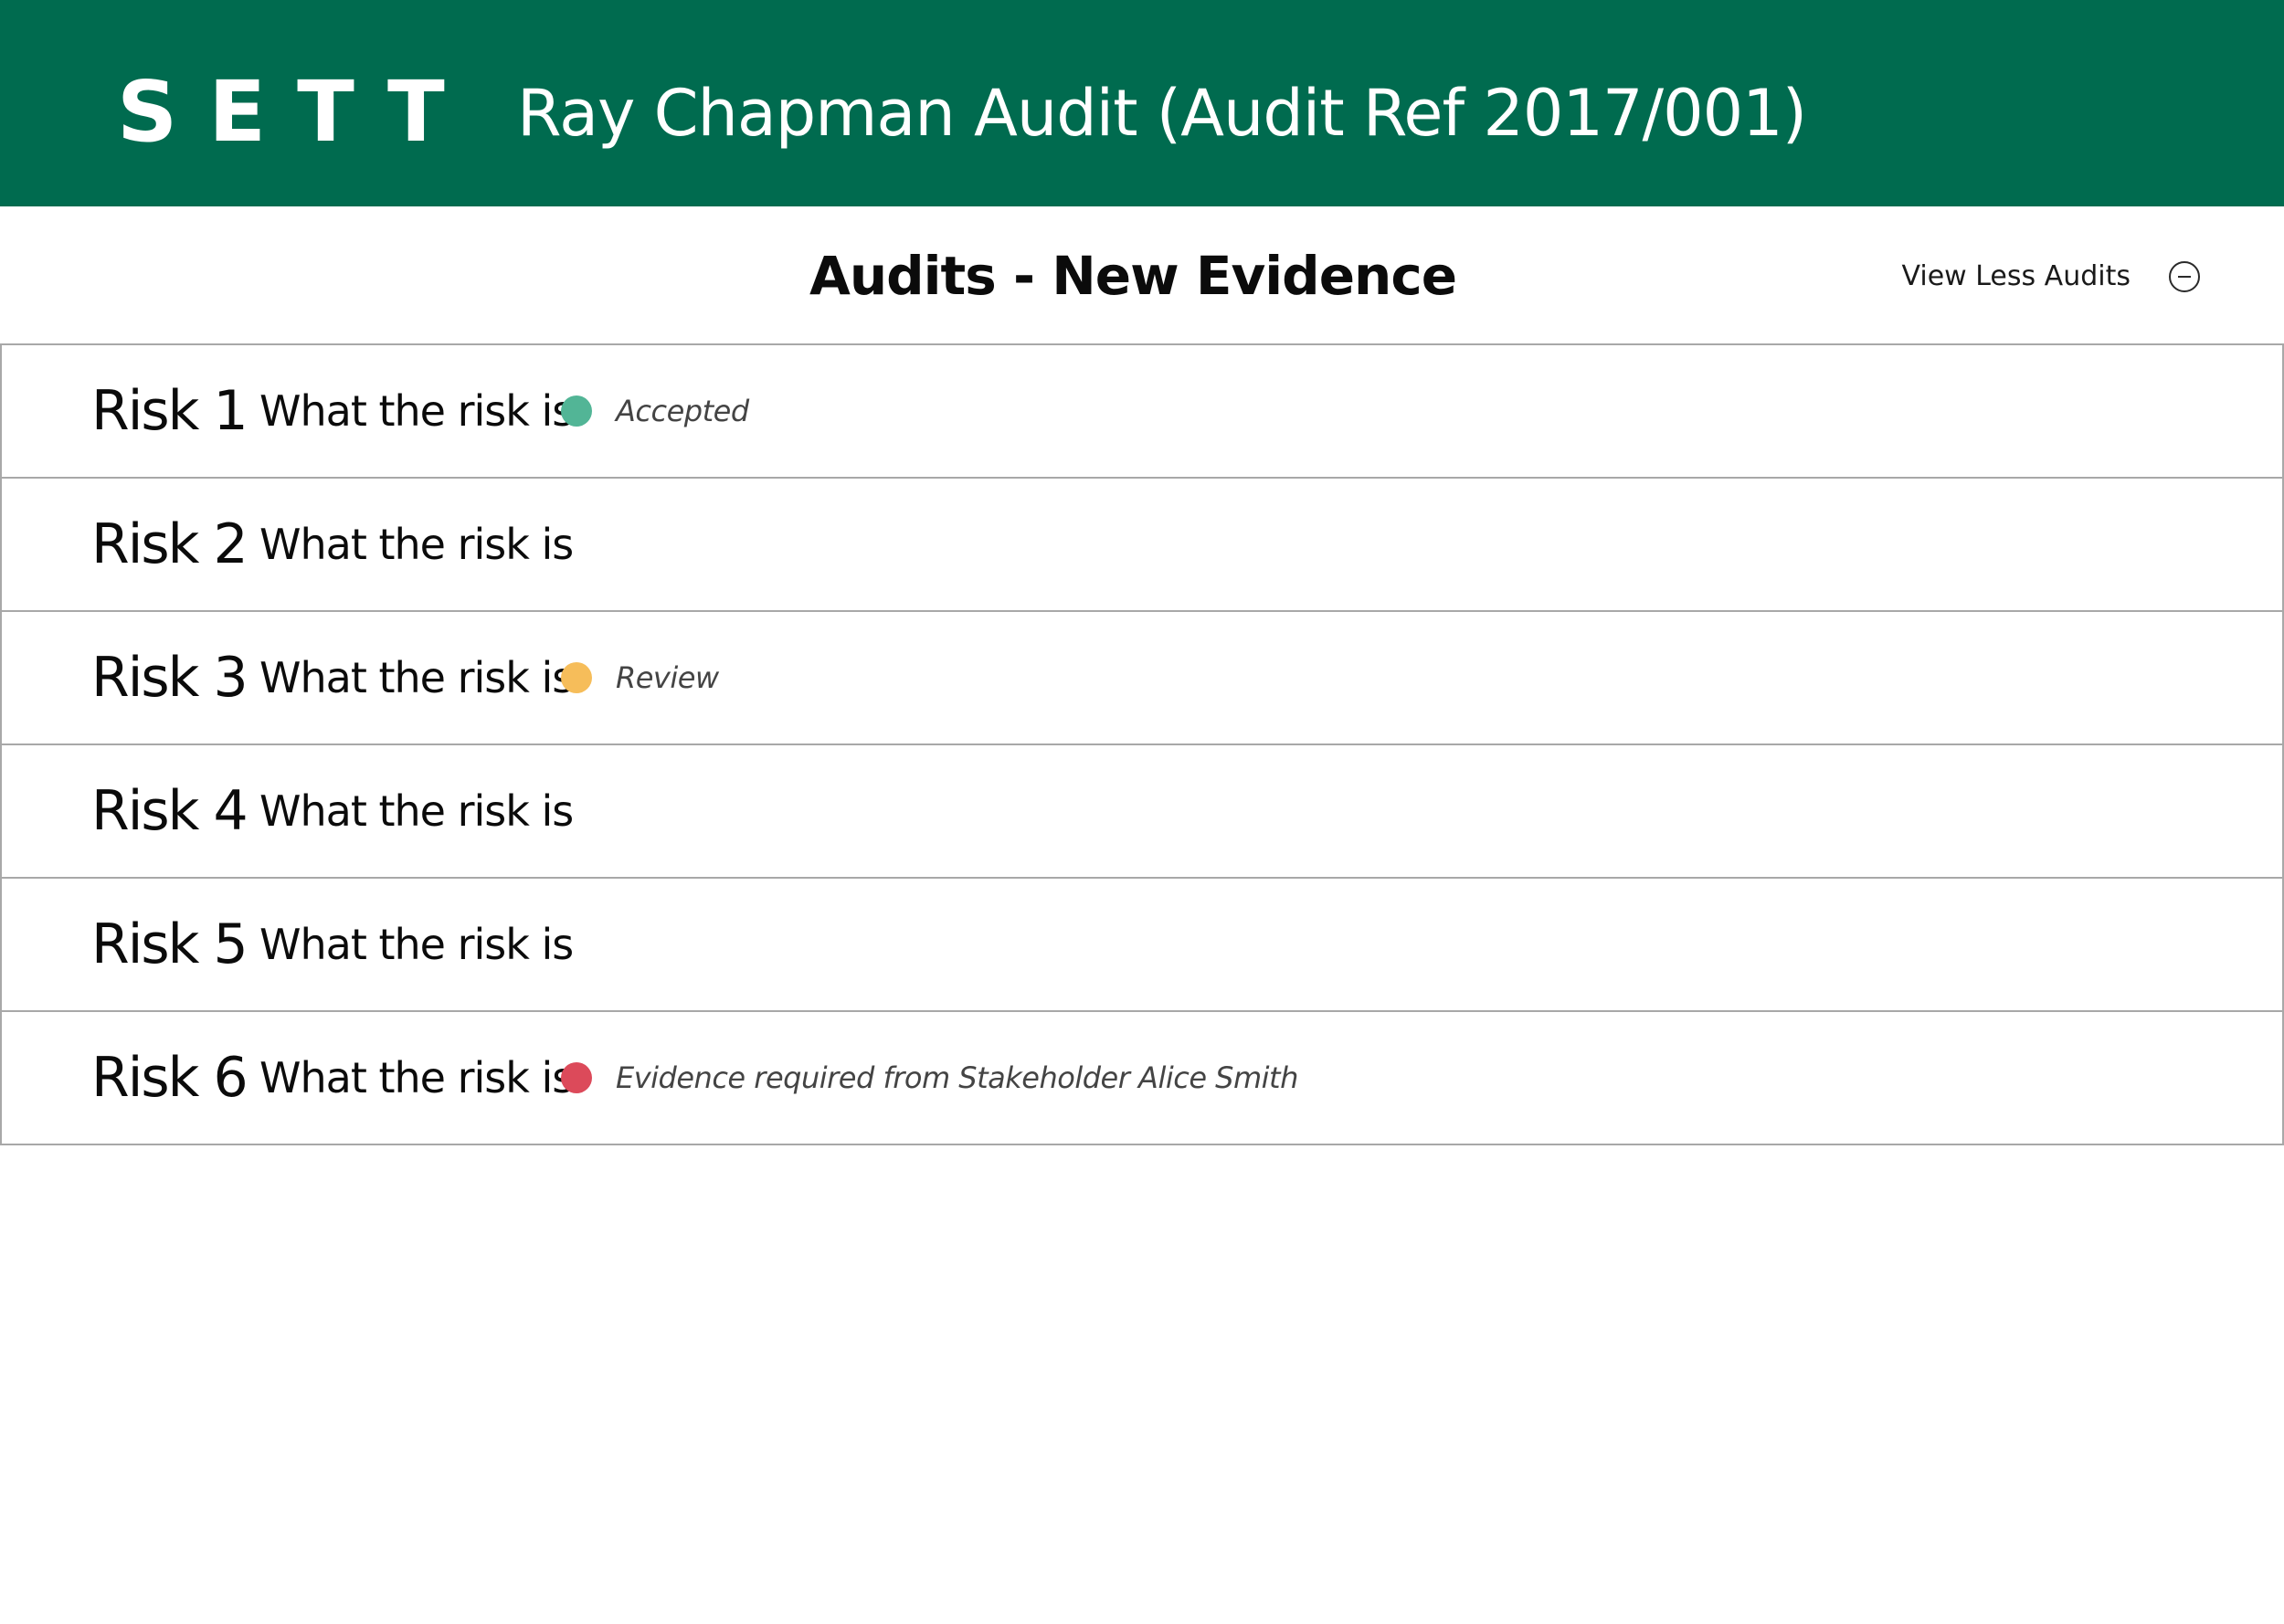 This screenshot has height=1624, width=2284. I want to click on risk-id: Risk 2, so click(169, 544).